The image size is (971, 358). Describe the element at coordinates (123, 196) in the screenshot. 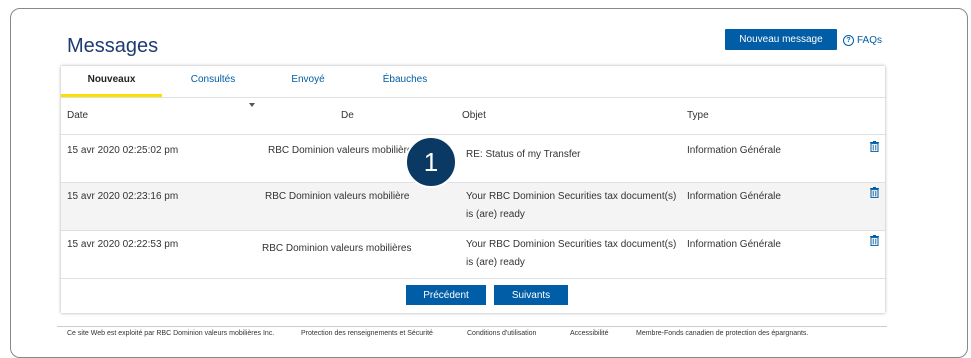

I see `row-date: 15 avr 2020 02:23:16 pm` at that location.